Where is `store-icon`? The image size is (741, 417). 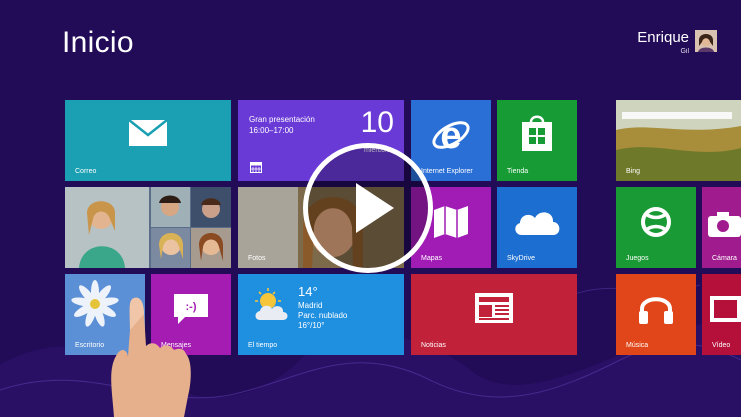 store-icon is located at coordinates (537, 133).